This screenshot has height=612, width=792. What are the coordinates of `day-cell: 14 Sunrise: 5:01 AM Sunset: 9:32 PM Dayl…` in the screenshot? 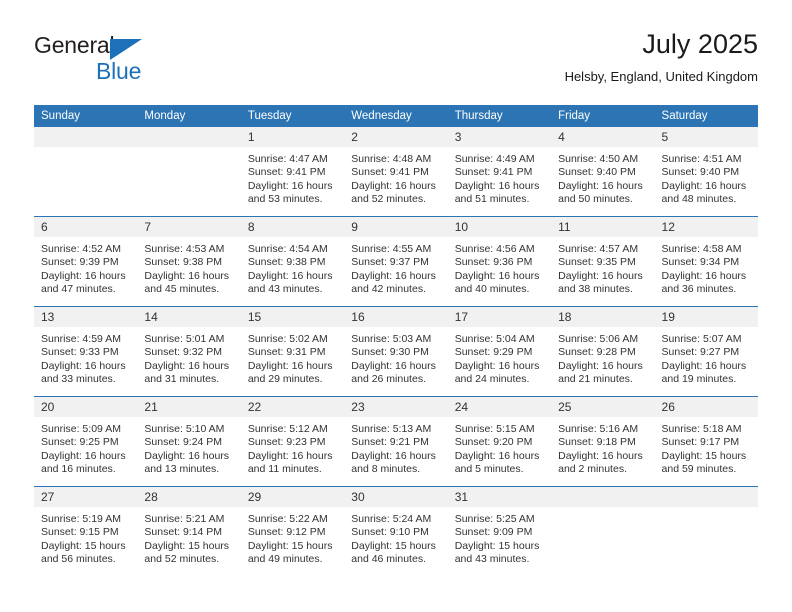 It's located at (189, 351).